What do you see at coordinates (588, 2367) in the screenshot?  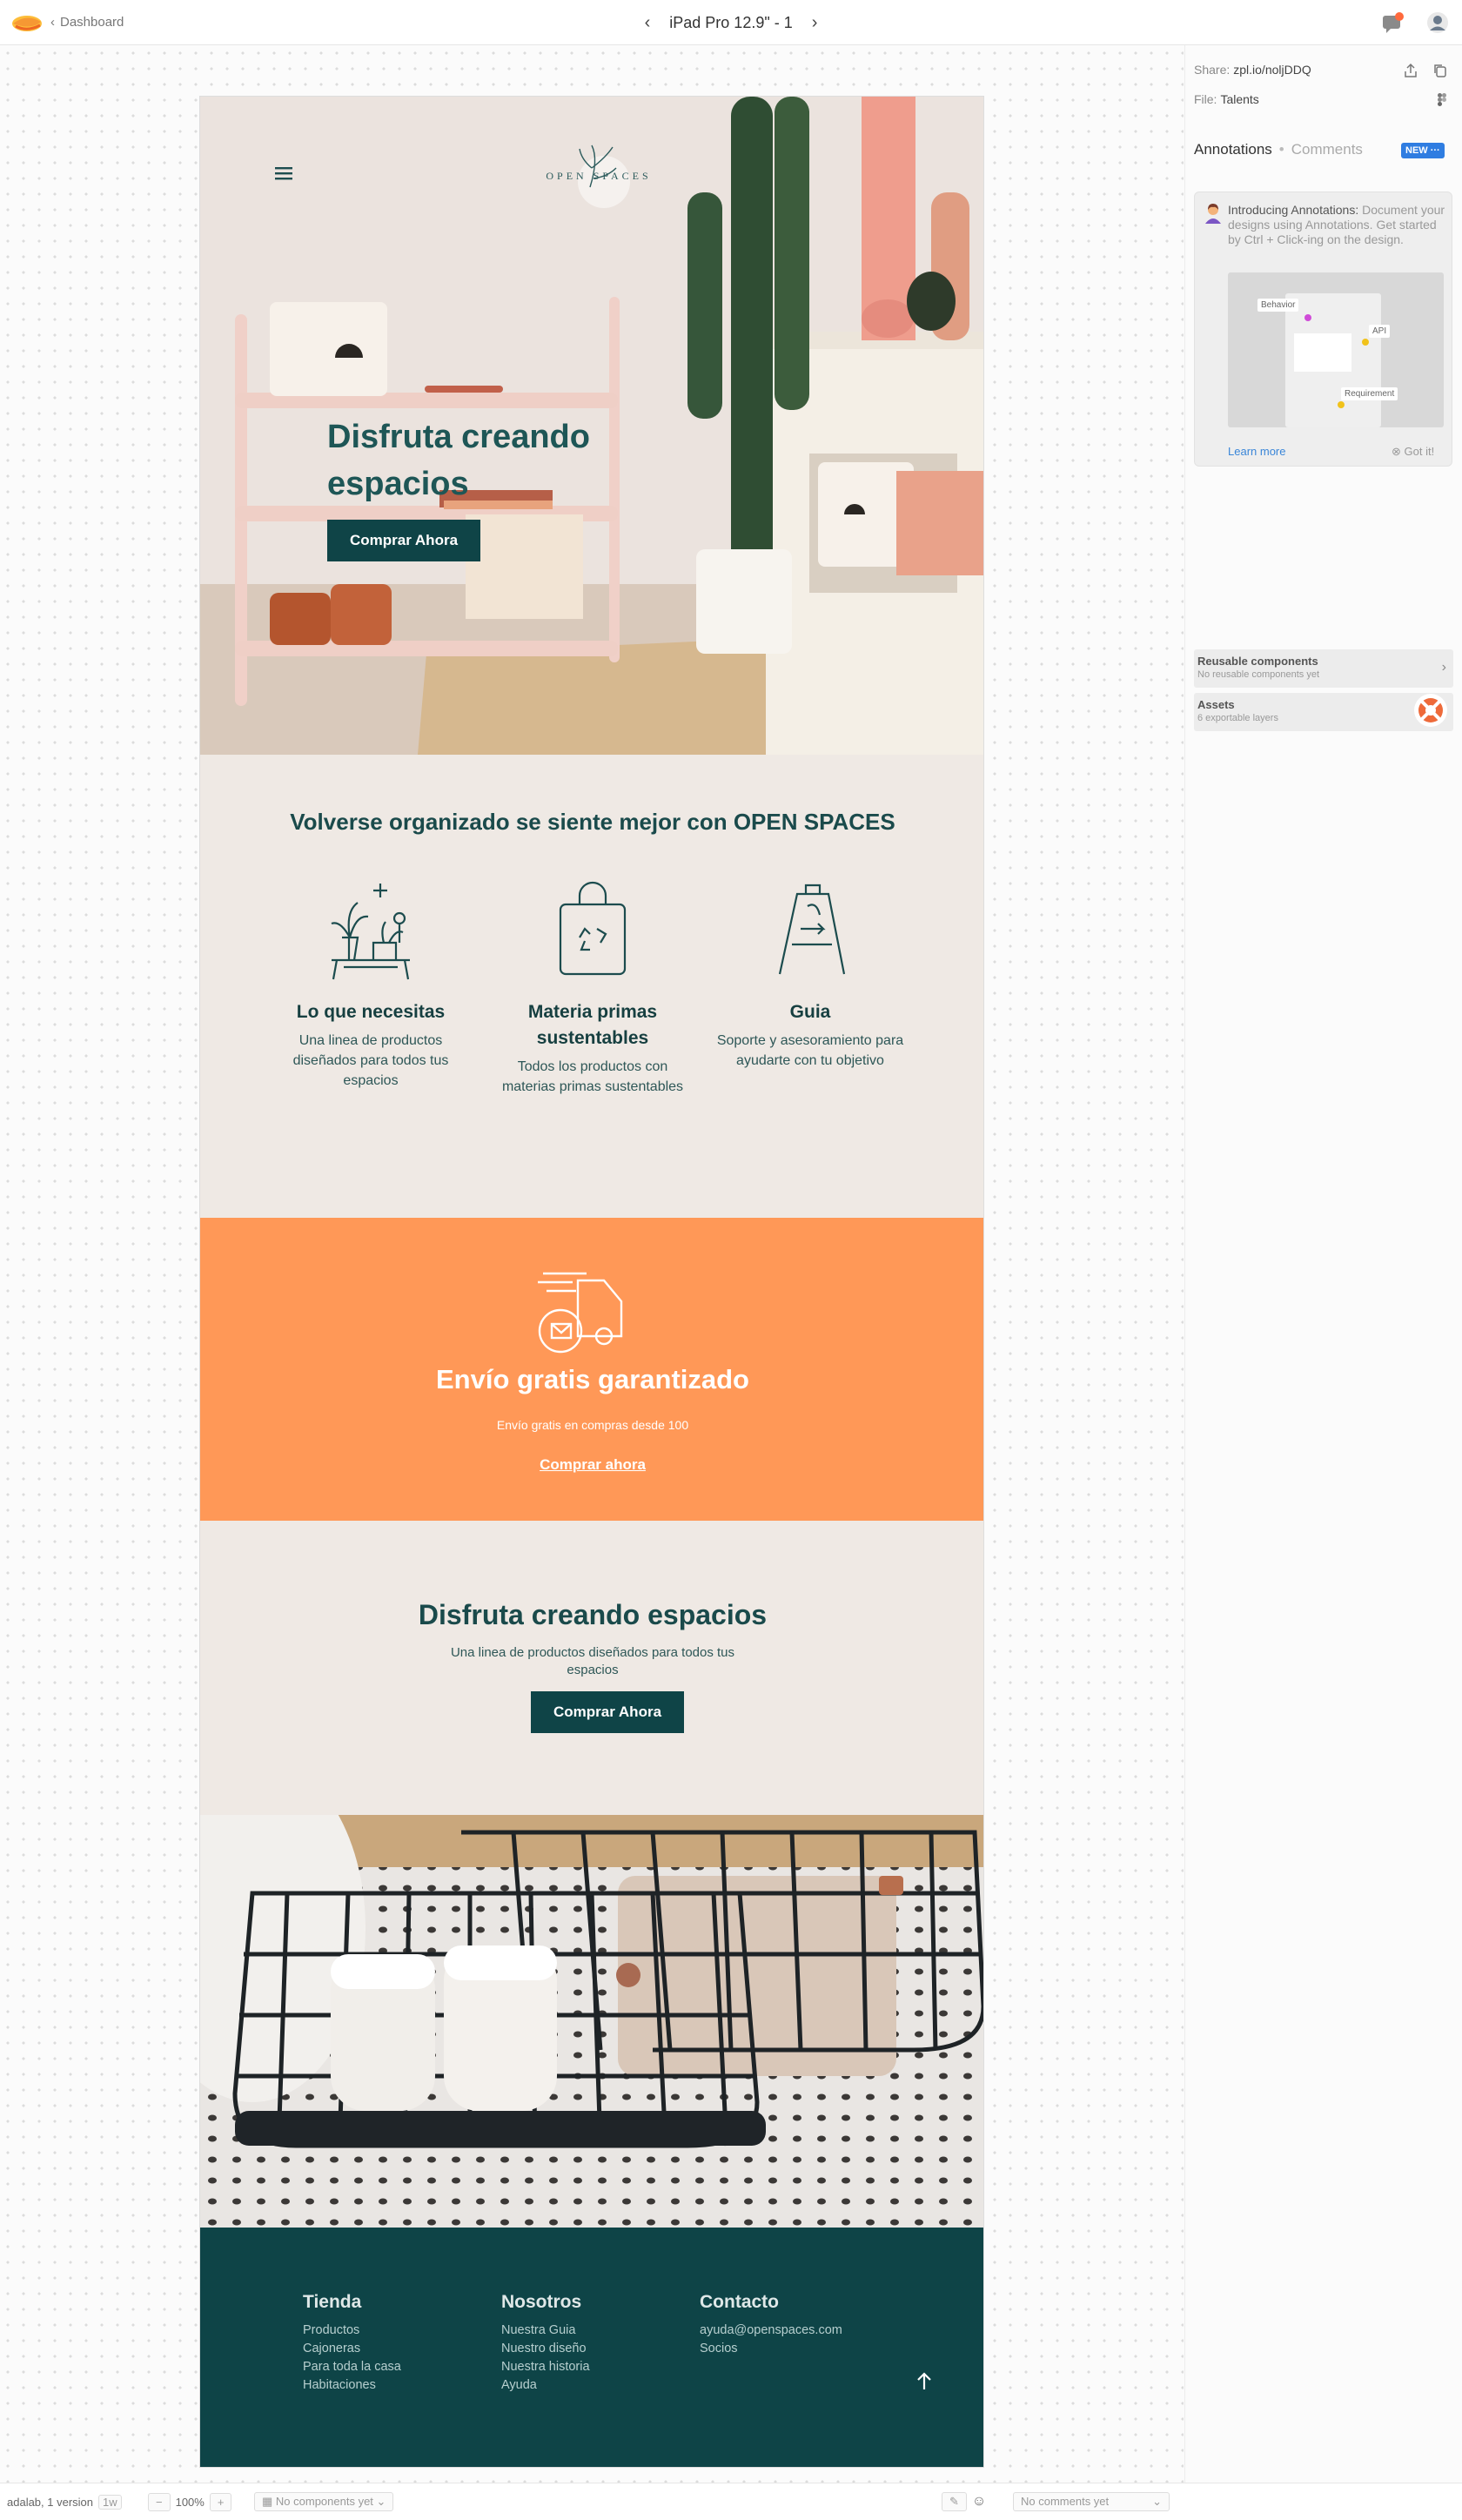 I see `footer-link: Nuestra historia` at bounding box center [588, 2367].